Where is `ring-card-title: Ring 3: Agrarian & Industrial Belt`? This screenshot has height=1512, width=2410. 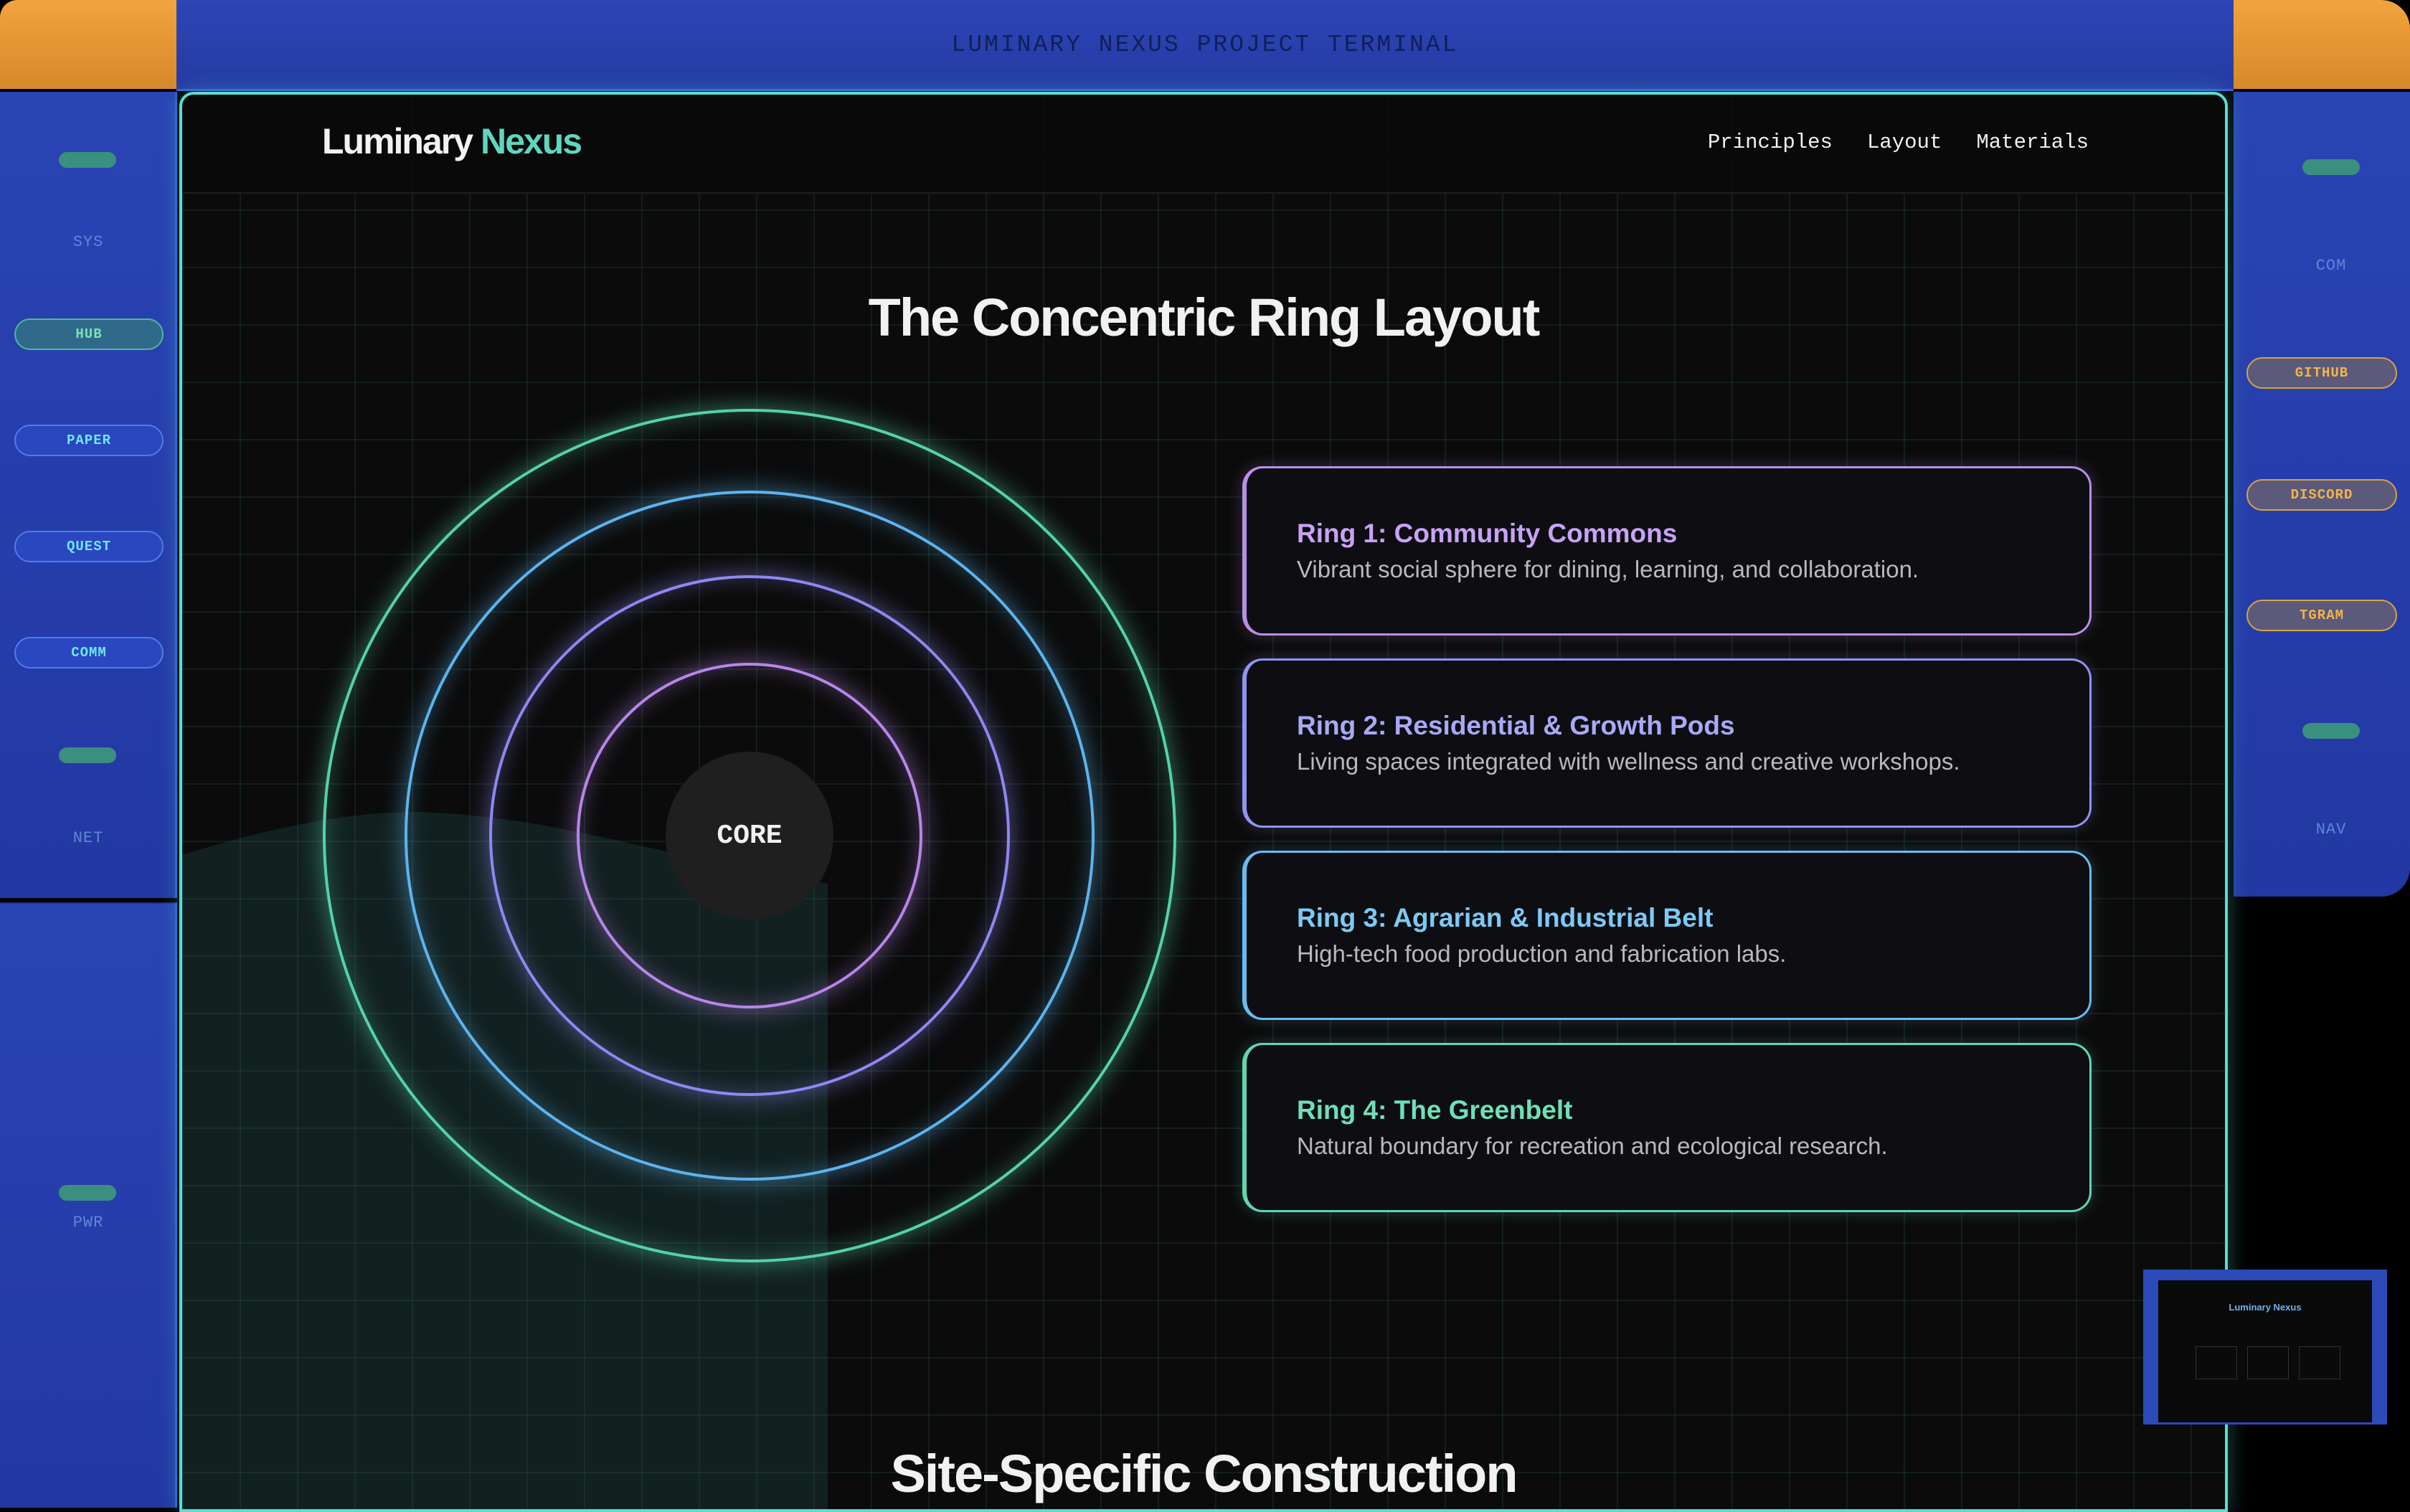 ring-card-title: Ring 3: Agrarian & Industrial Belt is located at coordinates (1505, 917).